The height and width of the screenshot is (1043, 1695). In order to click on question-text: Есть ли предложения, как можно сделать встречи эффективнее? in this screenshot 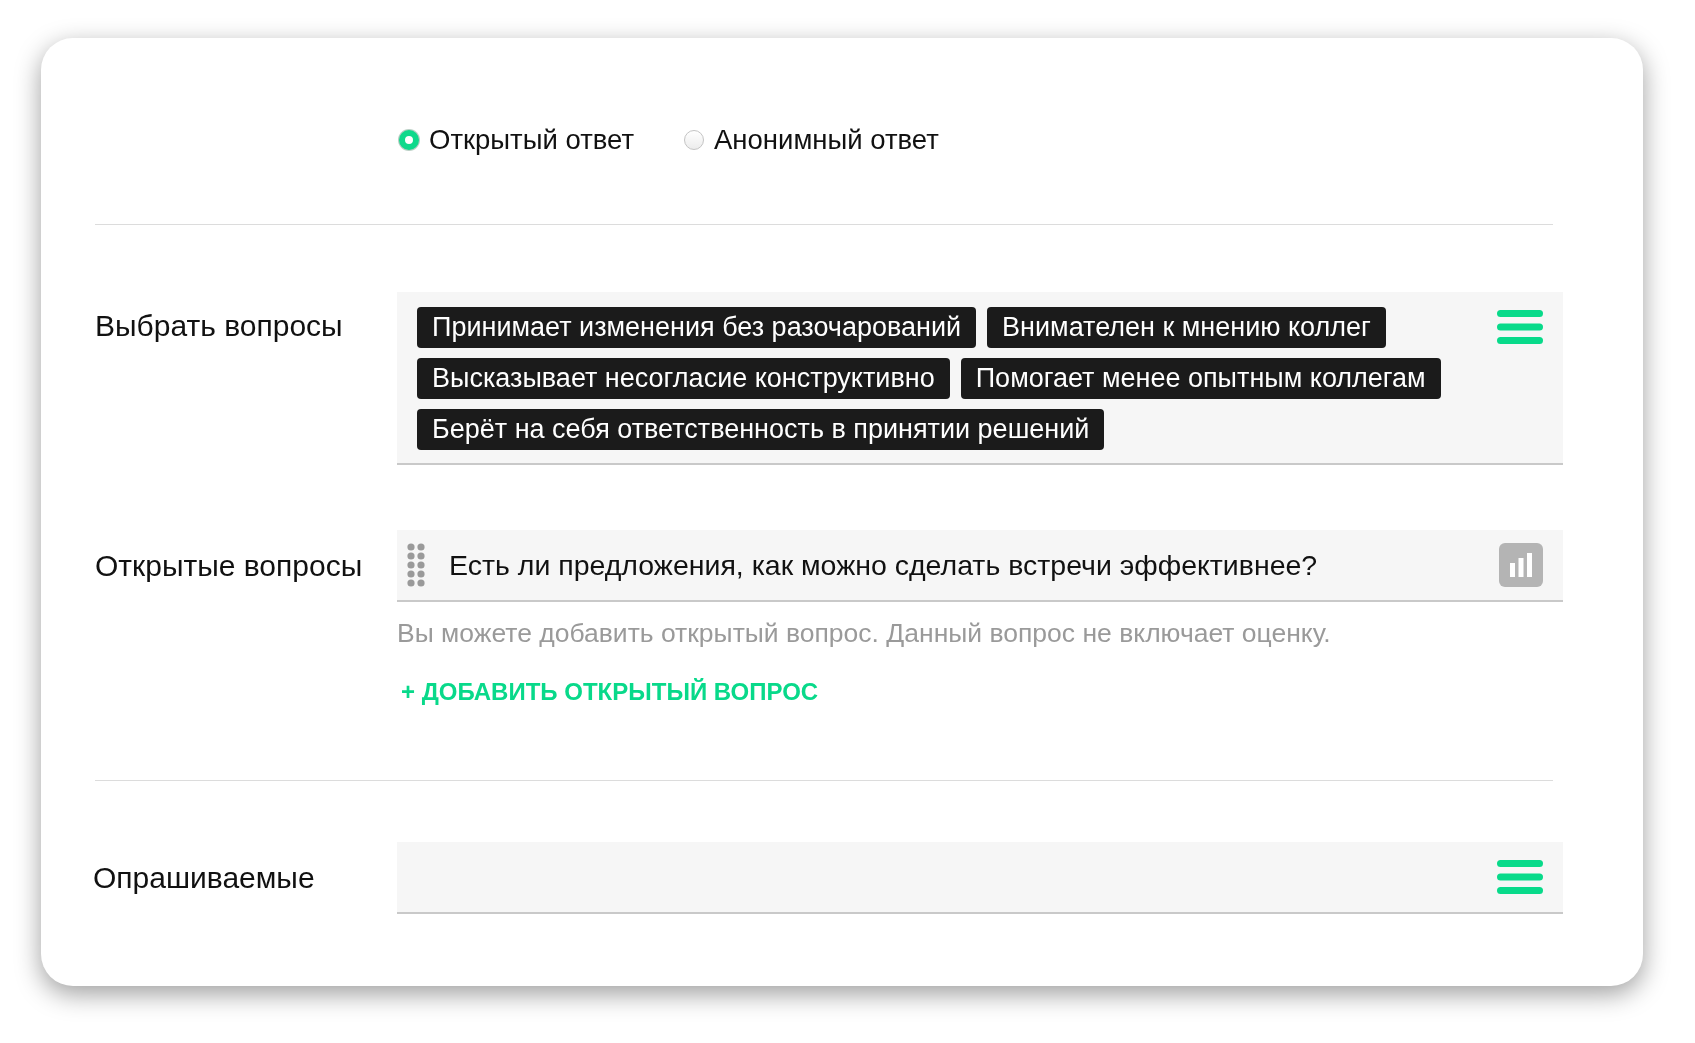, I will do `click(884, 565)`.